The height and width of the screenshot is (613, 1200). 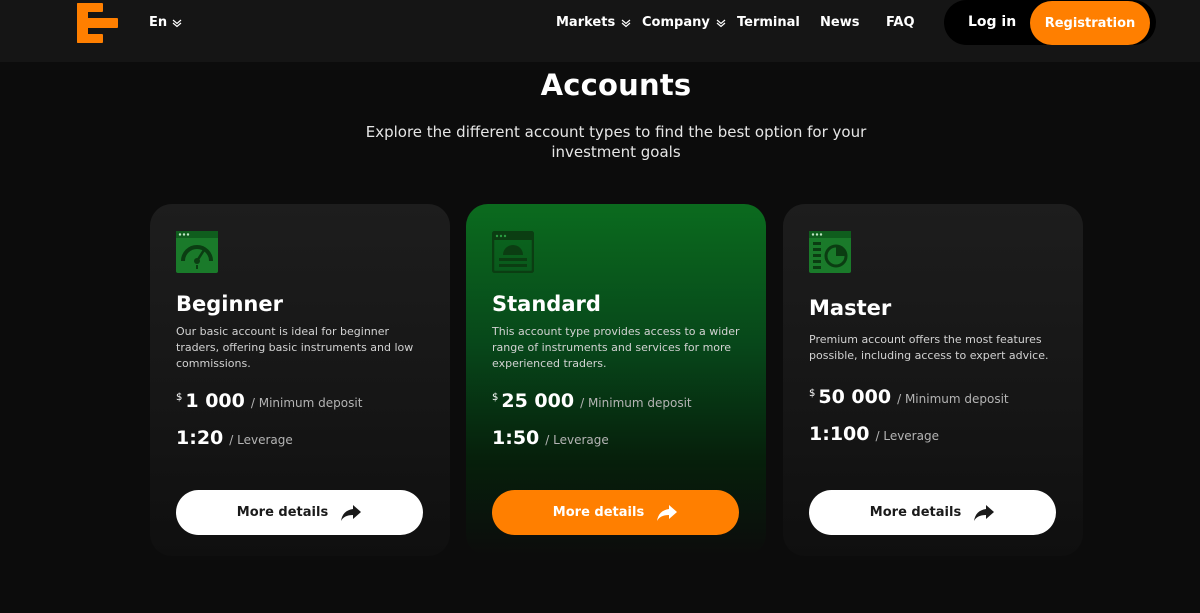 I want to click on card-title: Beginner, so click(x=229, y=304).